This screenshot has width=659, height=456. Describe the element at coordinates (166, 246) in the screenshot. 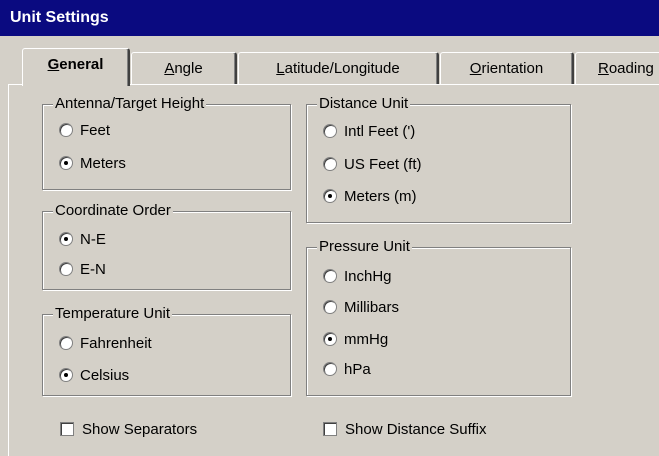

I see `group-coordinate-order: Coordinate Order N-E E-N` at that location.